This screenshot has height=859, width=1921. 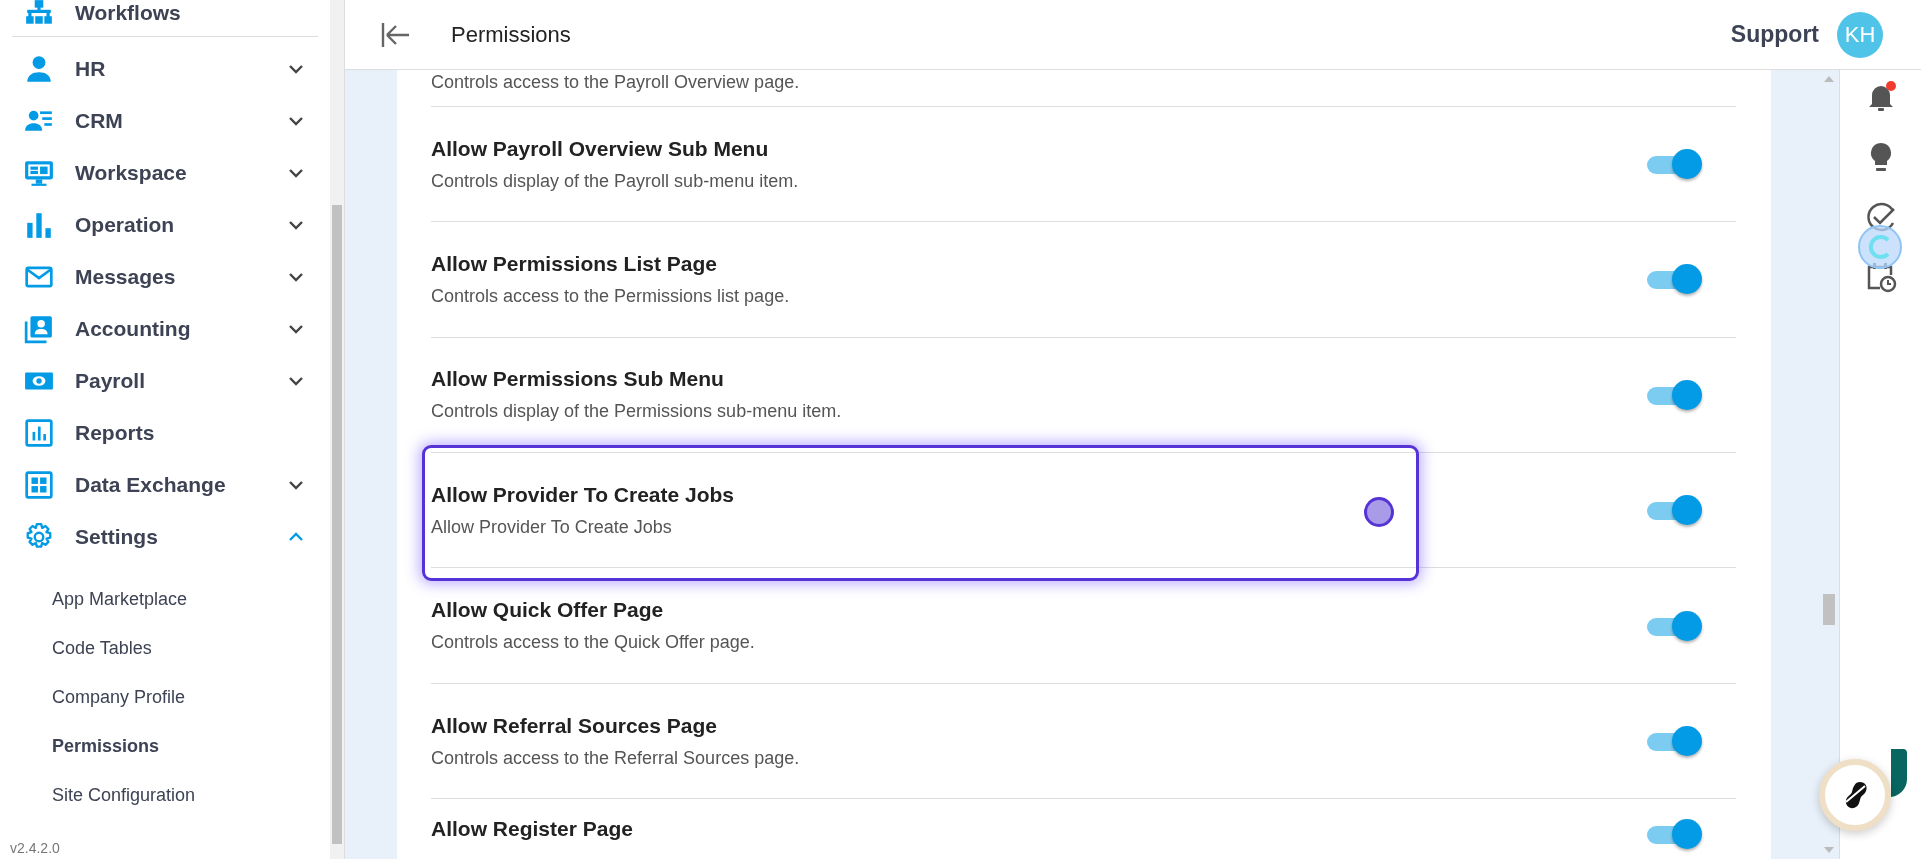 What do you see at coordinates (119, 697) in the screenshot?
I see `submenu-item: Company Profile` at bounding box center [119, 697].